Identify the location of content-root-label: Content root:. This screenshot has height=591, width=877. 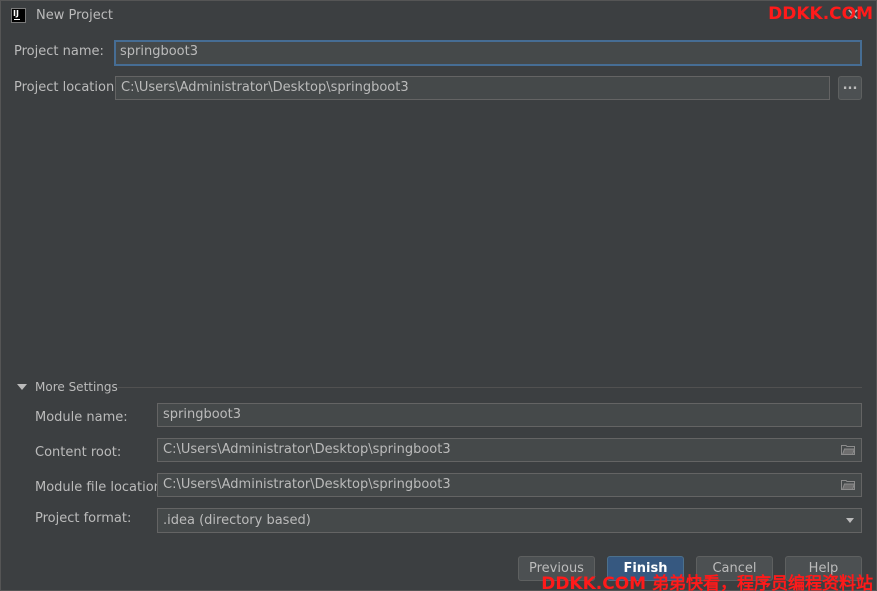
(78, 452).